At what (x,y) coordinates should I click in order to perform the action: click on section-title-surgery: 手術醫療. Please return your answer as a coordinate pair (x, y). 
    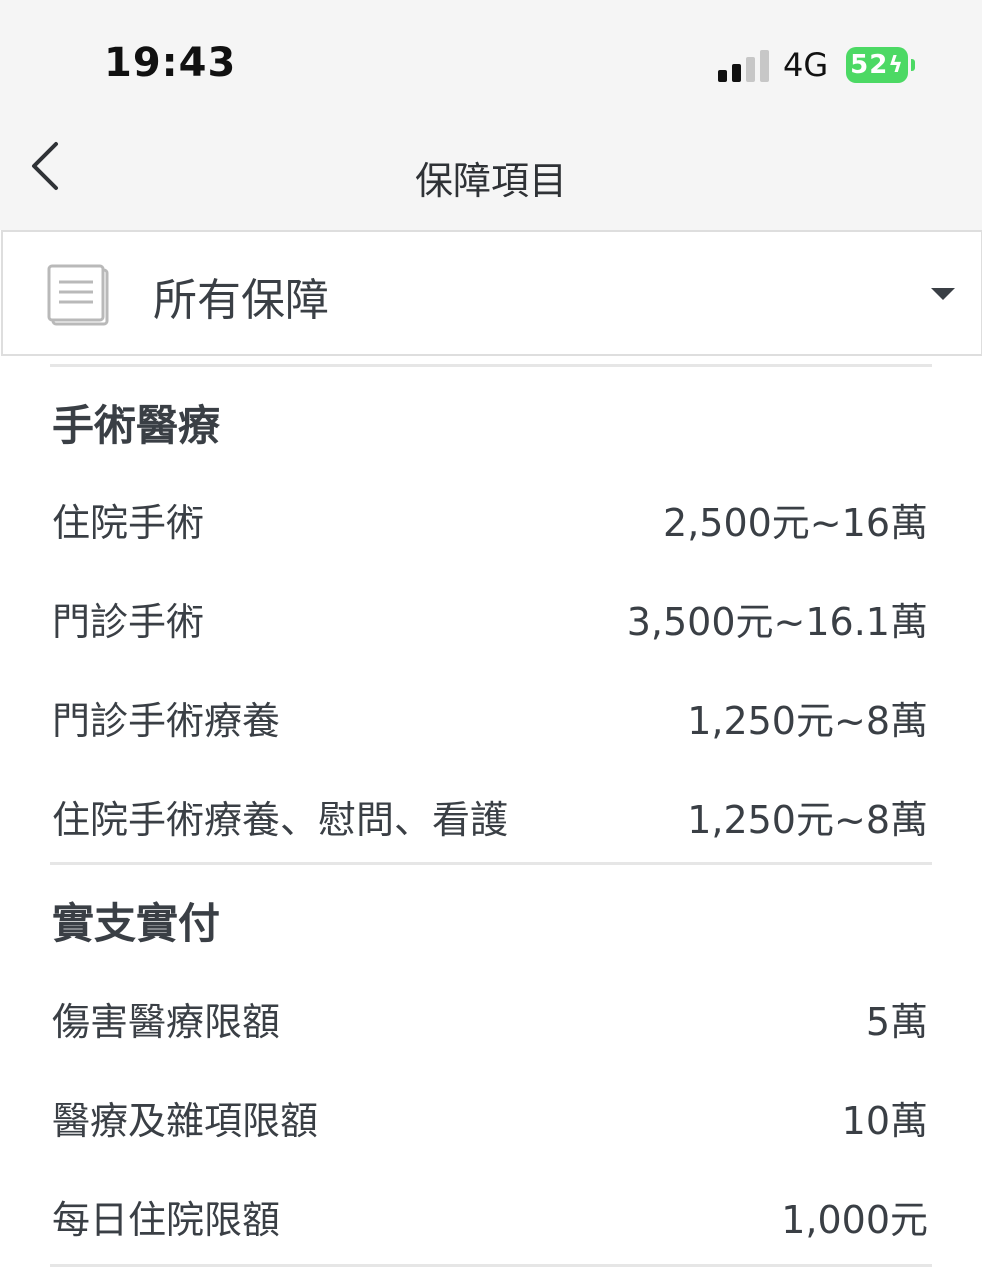
    Looking at the image, I should click on (136, 425).